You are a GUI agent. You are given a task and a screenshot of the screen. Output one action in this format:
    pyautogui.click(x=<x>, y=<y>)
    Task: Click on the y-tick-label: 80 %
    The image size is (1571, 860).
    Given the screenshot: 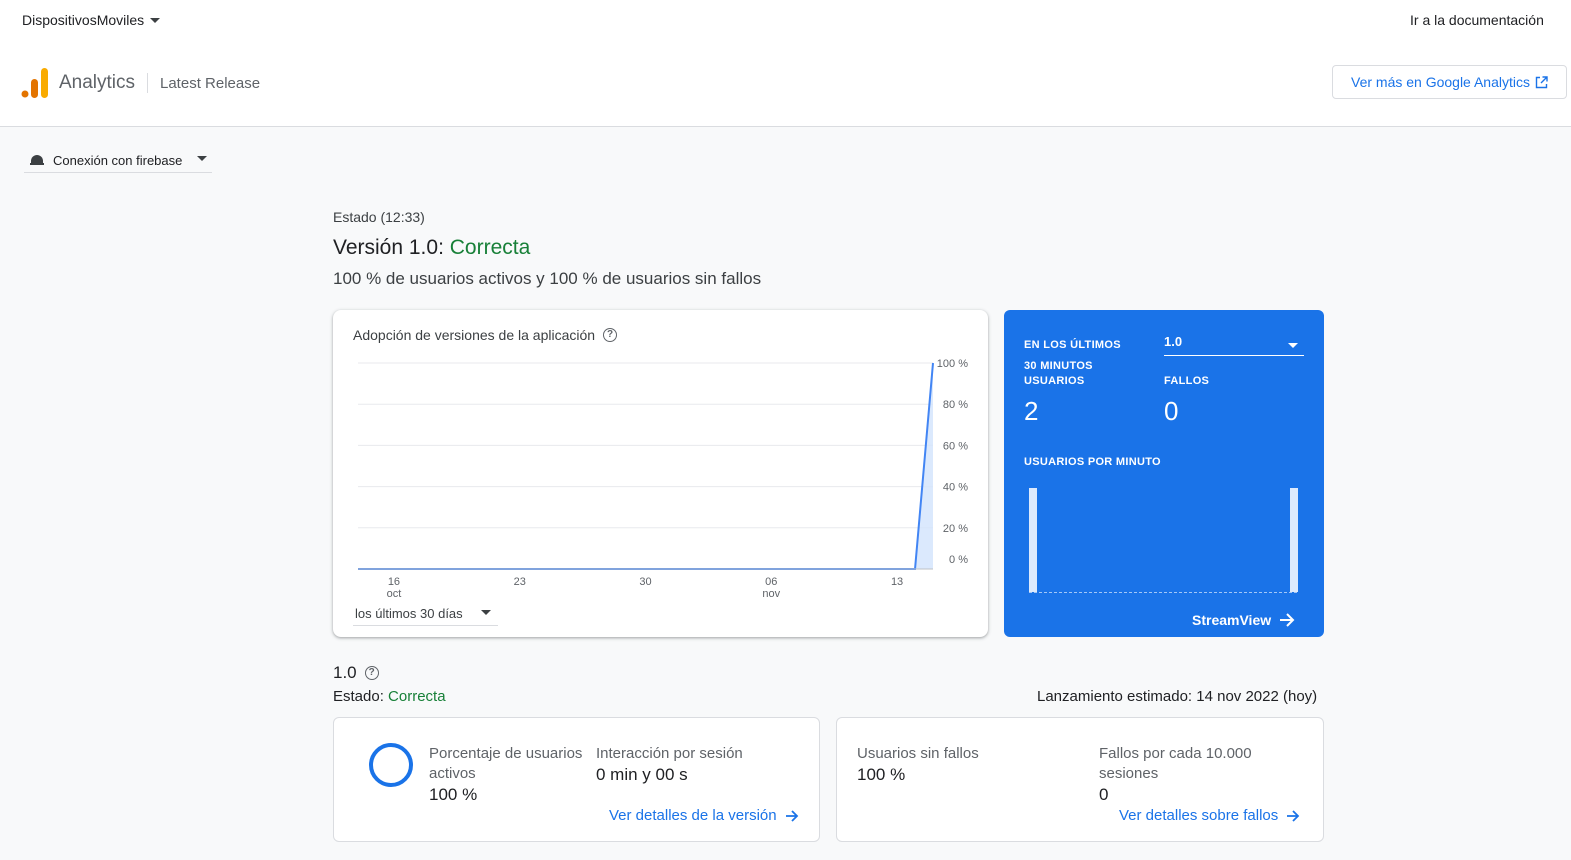 What is the action you would take?
    pyautogui.click(x=955, y=405)
    